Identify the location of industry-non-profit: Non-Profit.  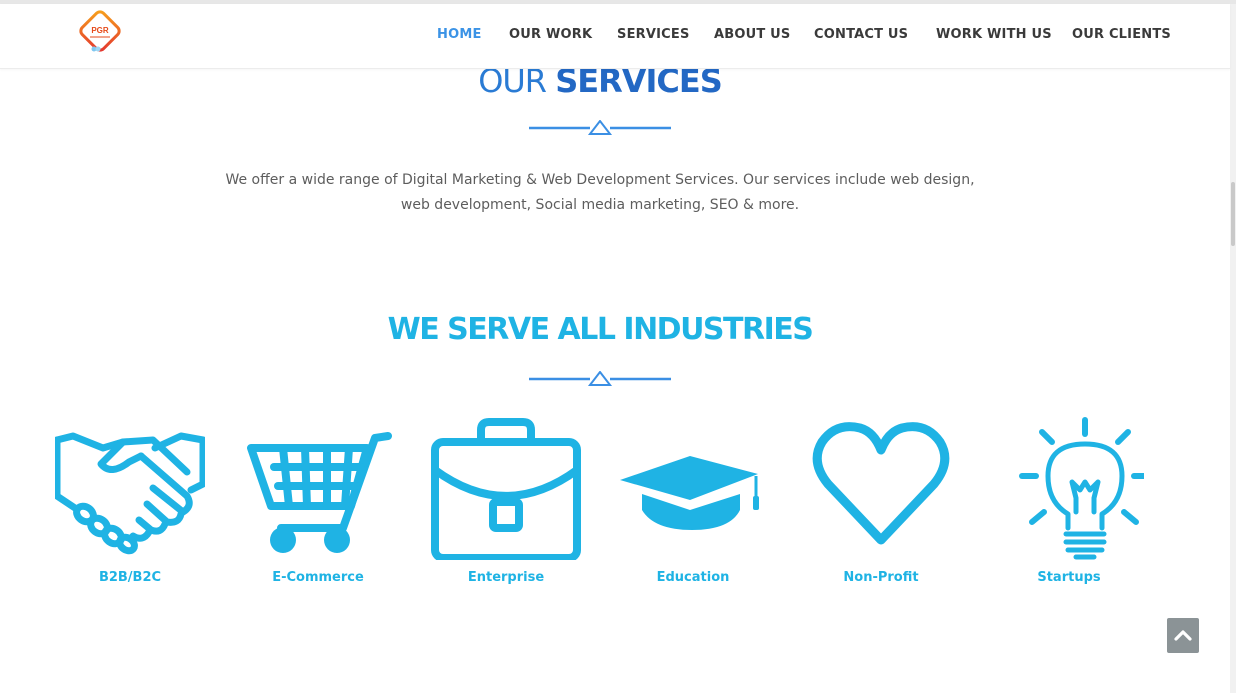
(881, 505).